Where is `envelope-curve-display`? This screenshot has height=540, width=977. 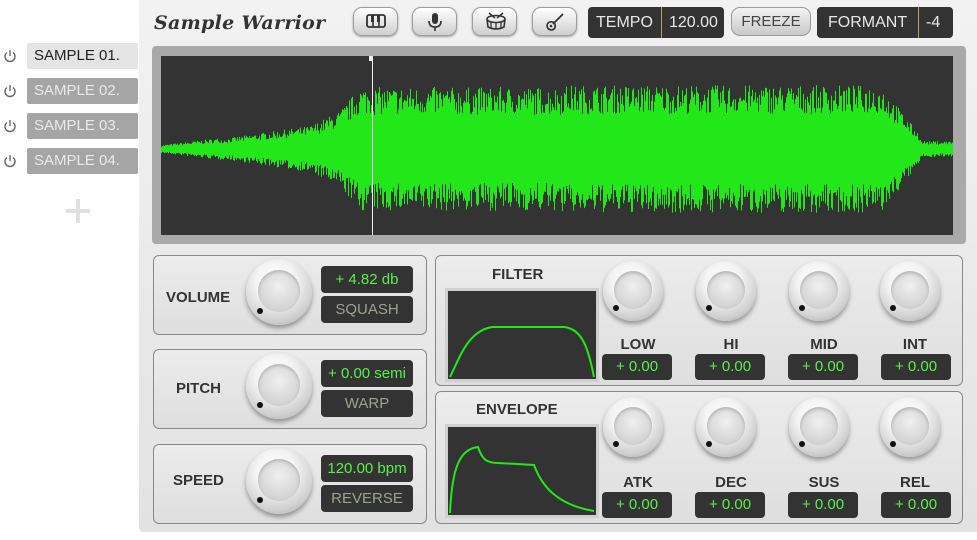
envelope-curve-display is located at coordinates (522, 471).